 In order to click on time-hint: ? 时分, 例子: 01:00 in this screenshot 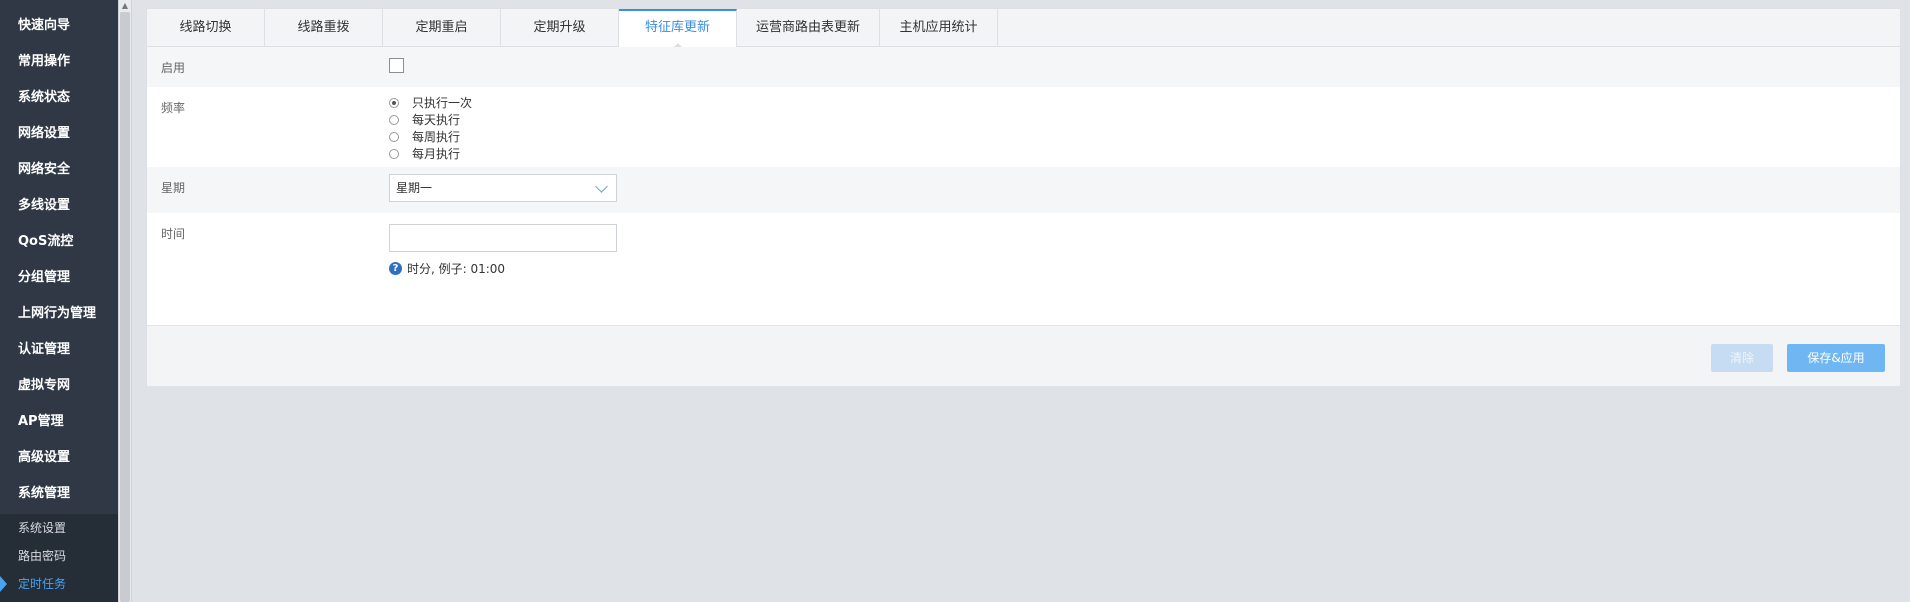, I will do `click(503, 268)`.